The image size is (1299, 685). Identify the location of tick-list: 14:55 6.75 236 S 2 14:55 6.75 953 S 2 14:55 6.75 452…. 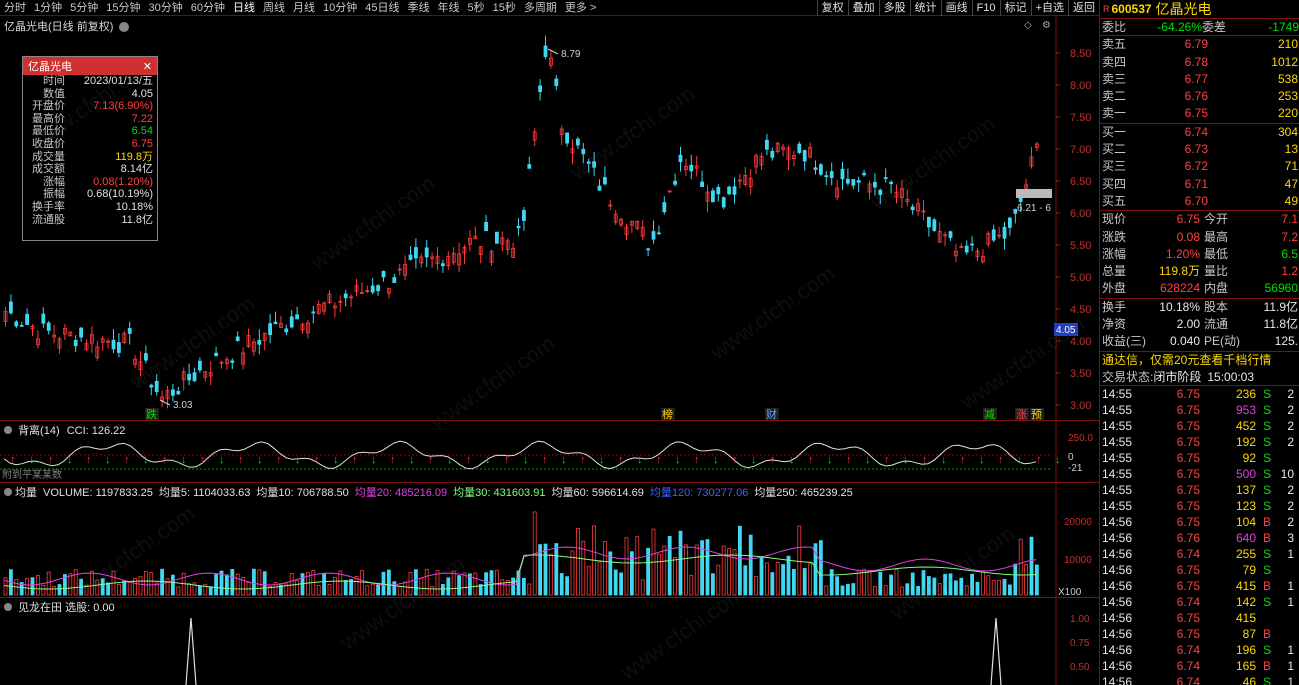
(1199, 535).